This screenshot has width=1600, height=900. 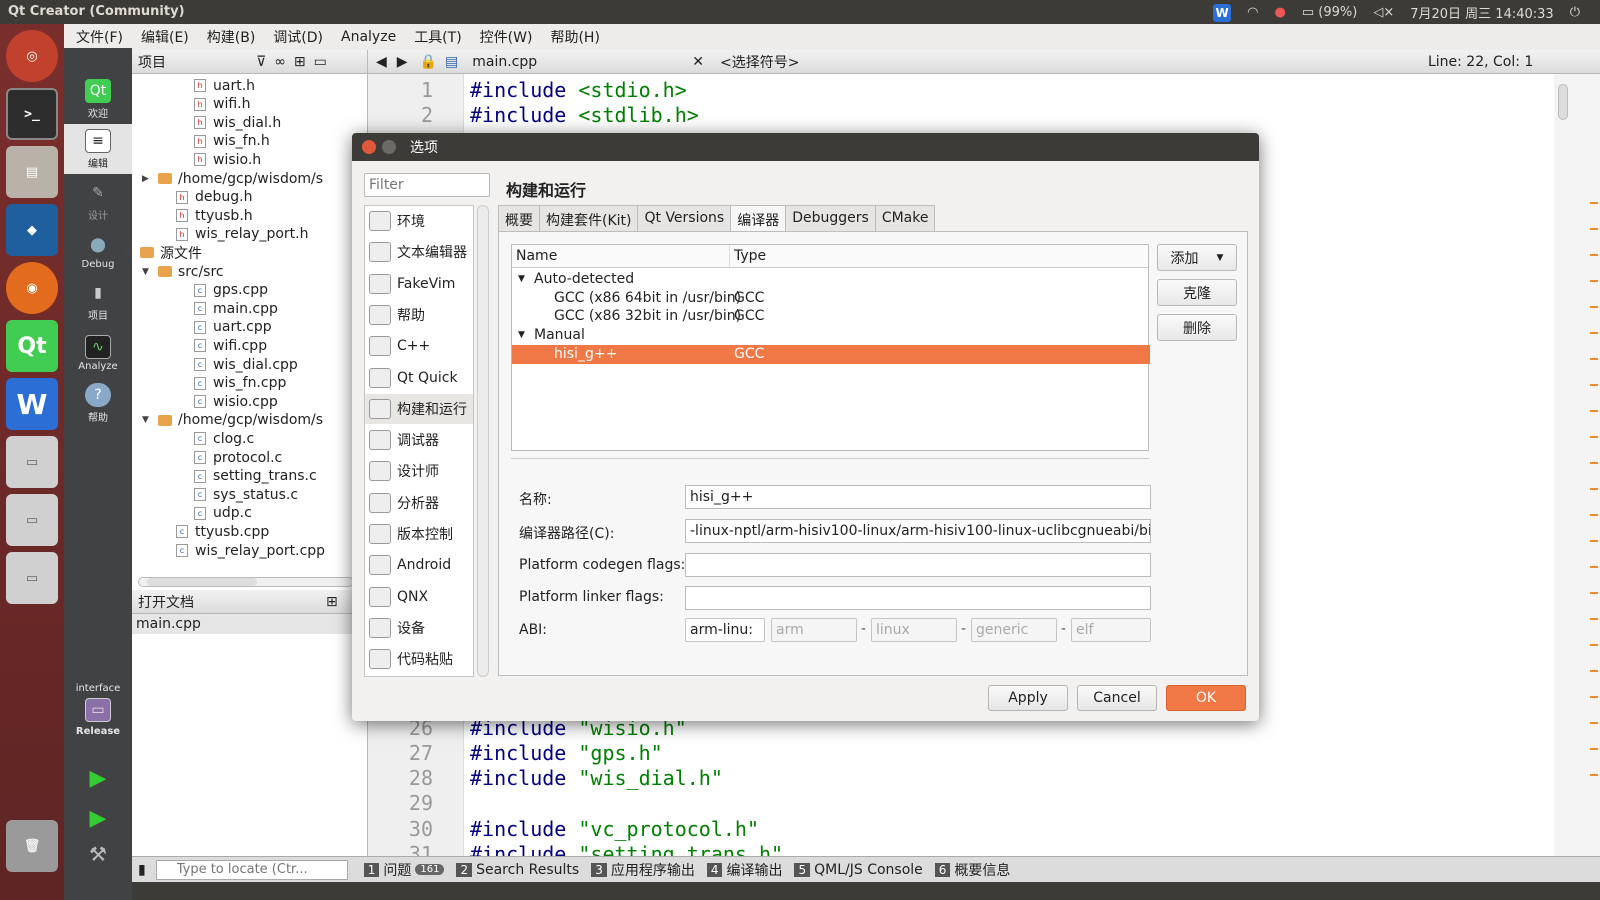 I want to click on category-help: 帮助, so click(x=419, y=315).